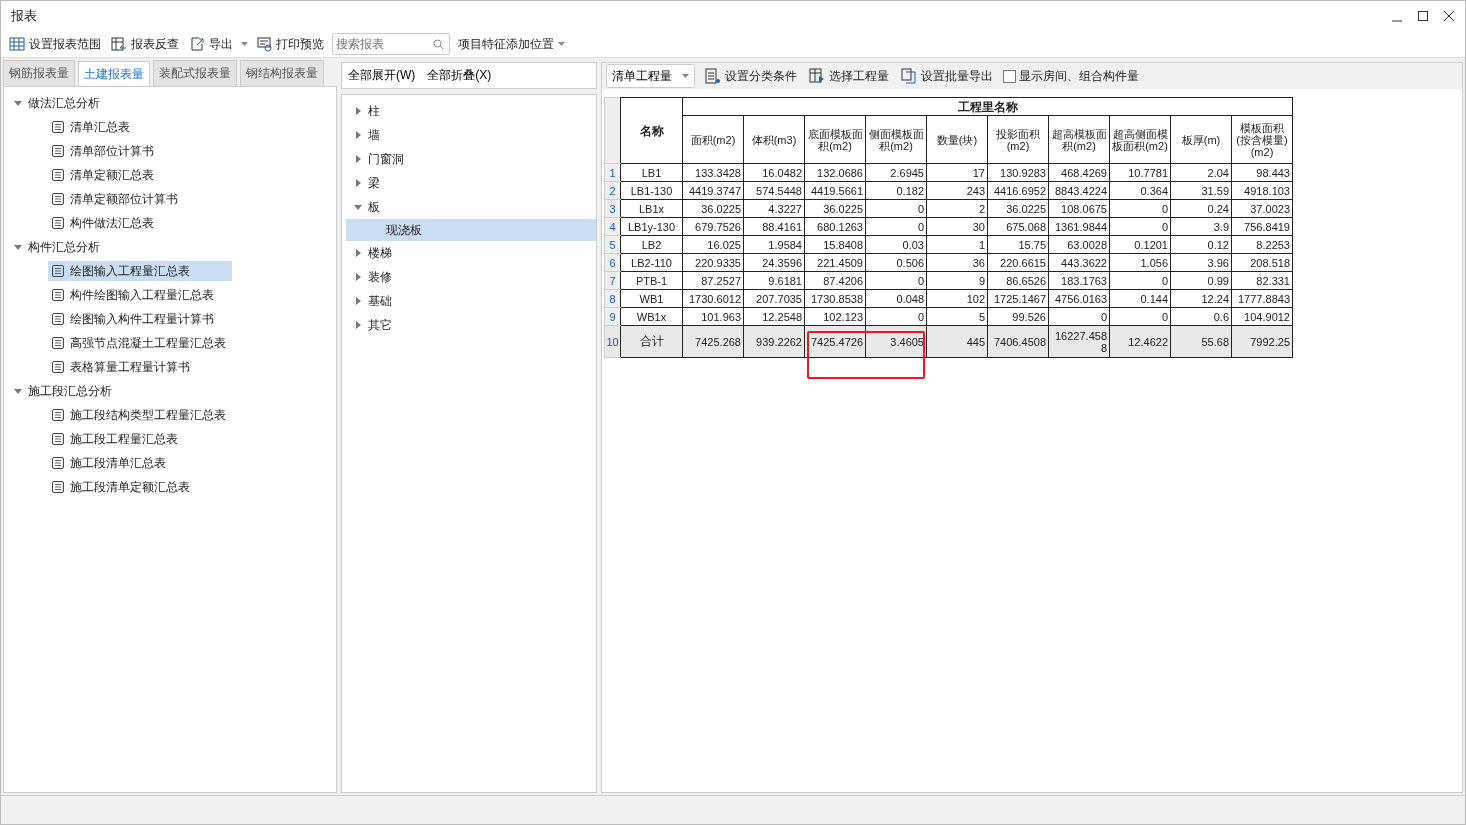 Image resolution: width=1466 pixels, height=825 pixels. Describe the element at coordinates (140, 223) in the screenshot. I see `report-item: 构件做法汇总表` at that location.